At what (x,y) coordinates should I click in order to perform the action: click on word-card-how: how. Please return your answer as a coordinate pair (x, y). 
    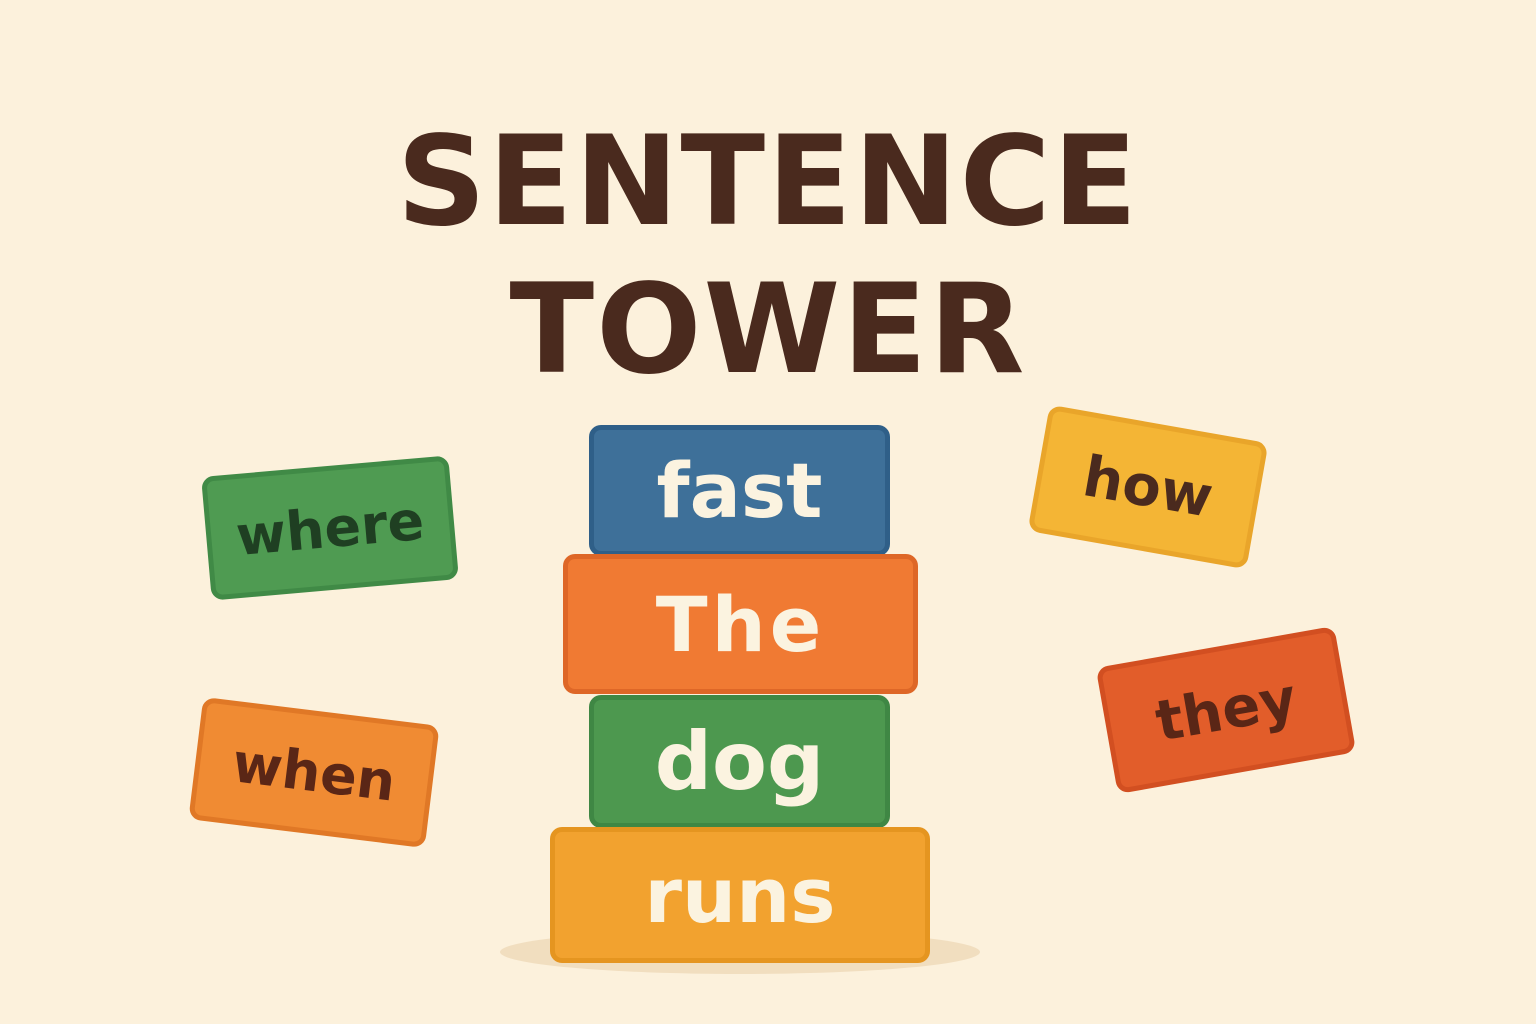
    Looking at the image, I should click on (1148, 487).